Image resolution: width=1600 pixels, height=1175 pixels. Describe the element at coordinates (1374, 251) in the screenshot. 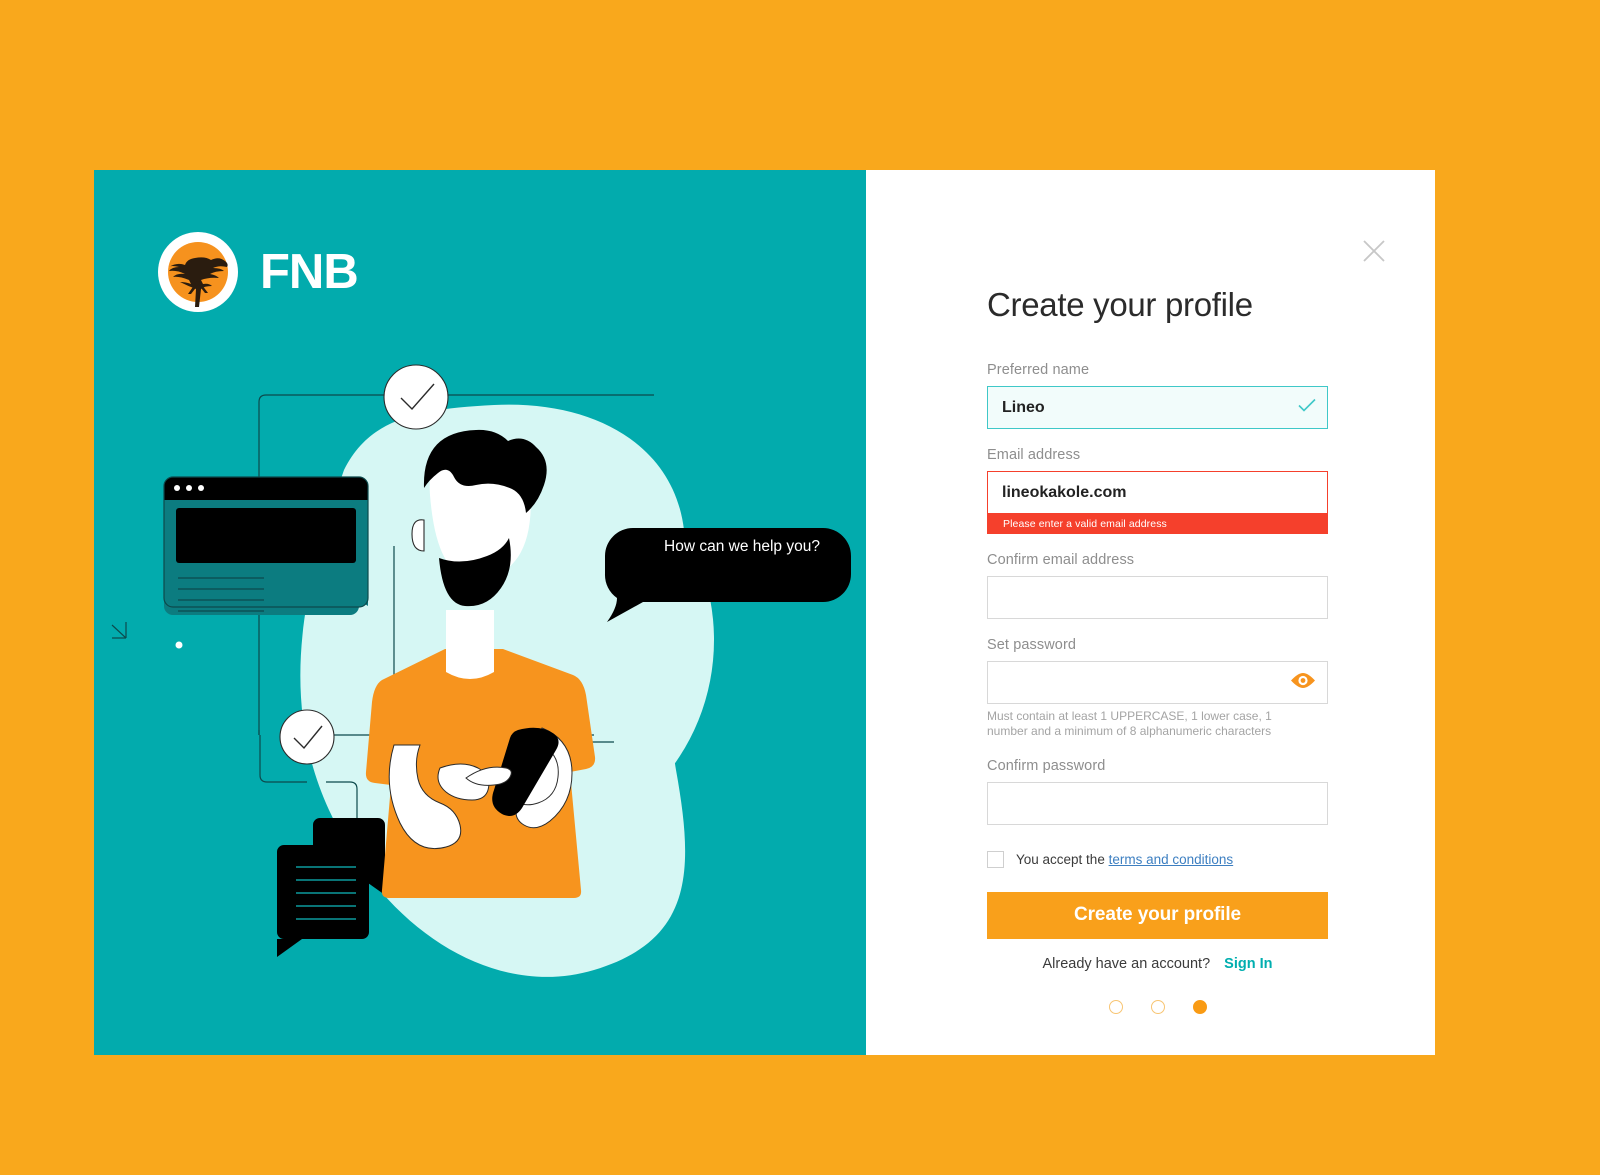

I see `close-icon` at that location.